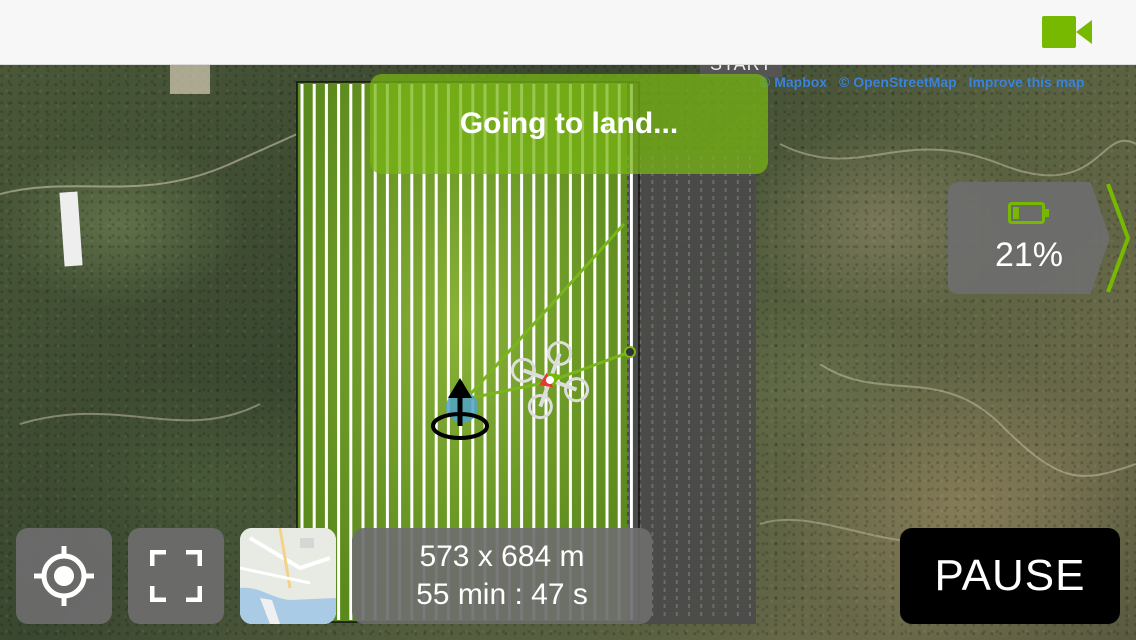 The image size is (1136, 640). Describe the element at coordinates (1029, 255) in the screenshot. I see `battery-percent: 21%` at that location.